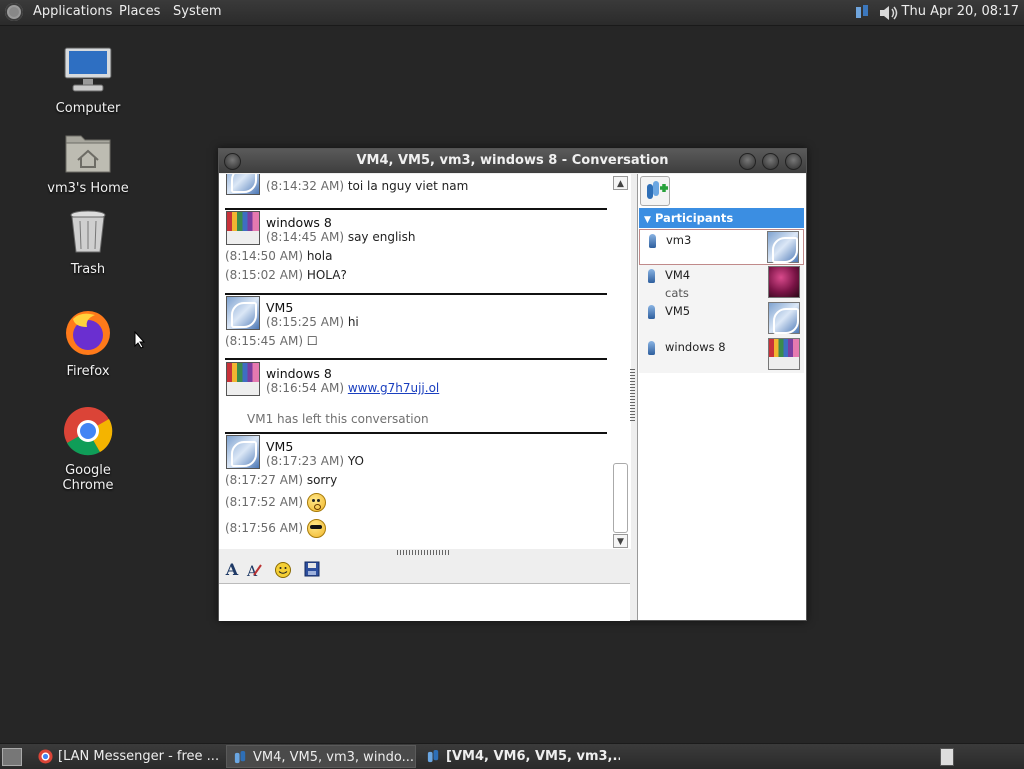 The width and height of the screenshot is (1024, 769). Describe the element at coordinates (305, 186) in the screenshot. I see `message-timestamp: (8:14:32 AM)` at that location.